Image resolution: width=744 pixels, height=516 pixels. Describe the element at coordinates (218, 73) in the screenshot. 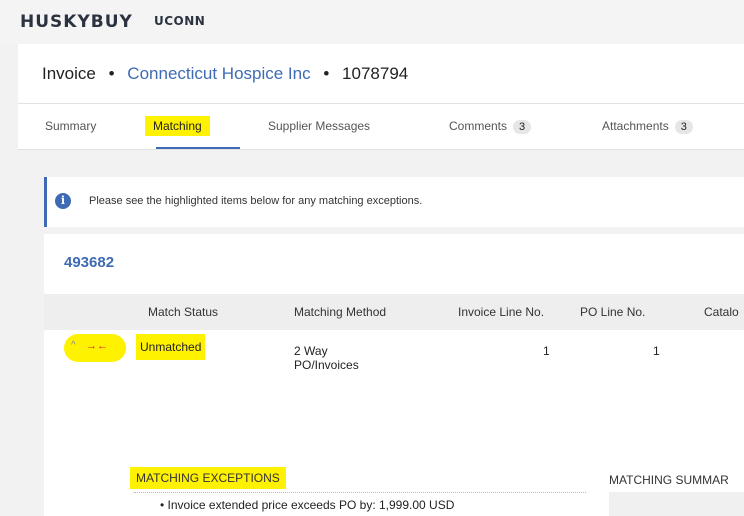

I see `supplier-link: Connecticut Hospice Inc` at that location.